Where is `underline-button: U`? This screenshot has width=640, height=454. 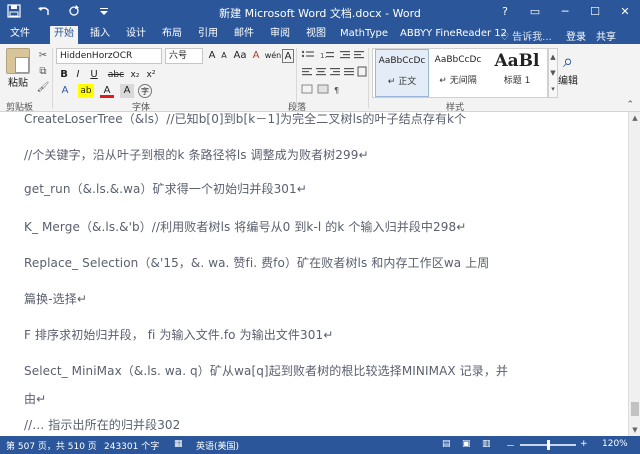
underline-button: U is located at coordinates (94, 75).